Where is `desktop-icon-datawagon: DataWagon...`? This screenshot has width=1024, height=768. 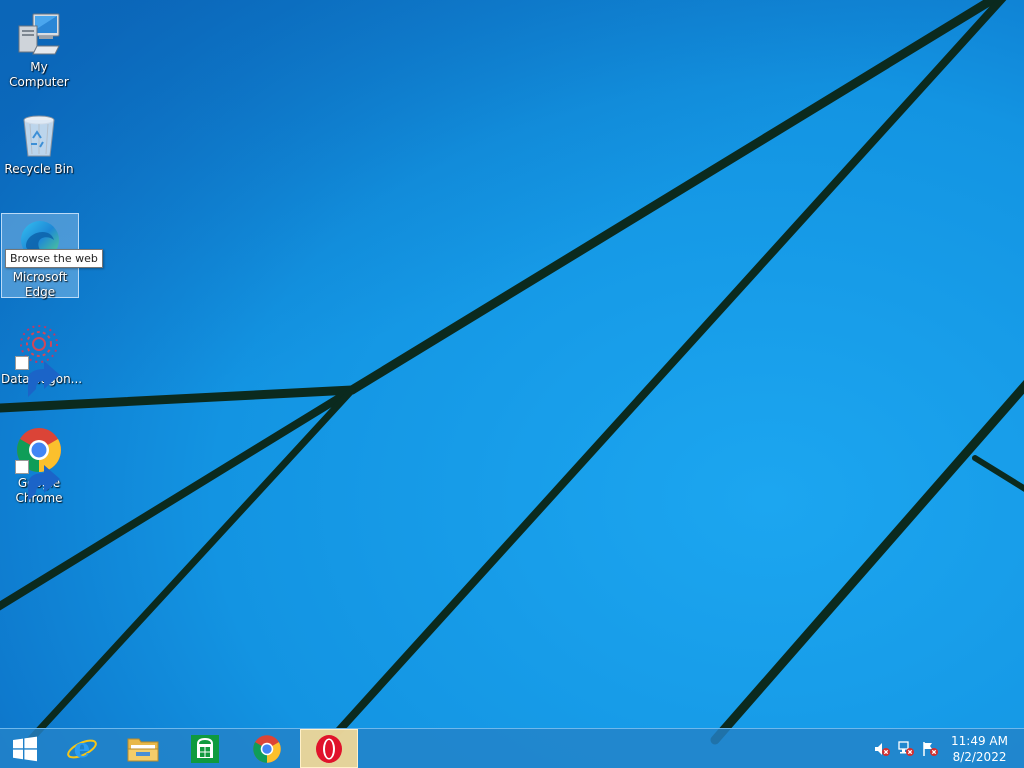 desktop-icon-datawagon: DataWagon... is located at coordinates (41, 358).